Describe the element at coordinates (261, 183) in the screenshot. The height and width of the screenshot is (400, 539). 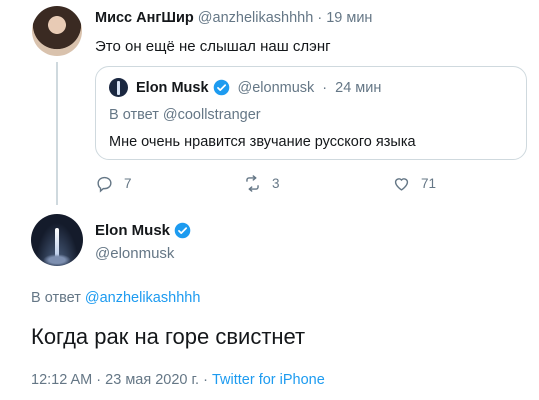
I see `retweet-button: 3` at that location.